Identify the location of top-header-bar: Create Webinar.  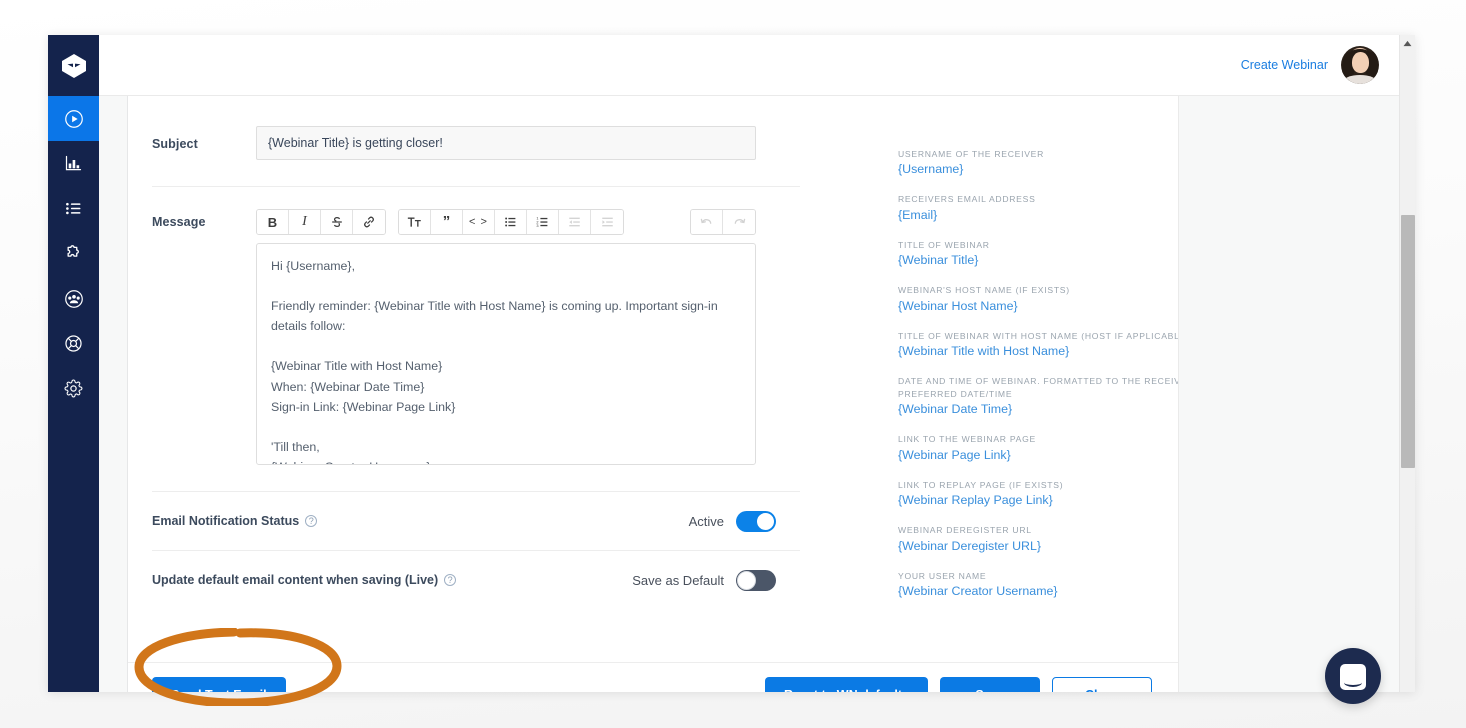
(757, 65).